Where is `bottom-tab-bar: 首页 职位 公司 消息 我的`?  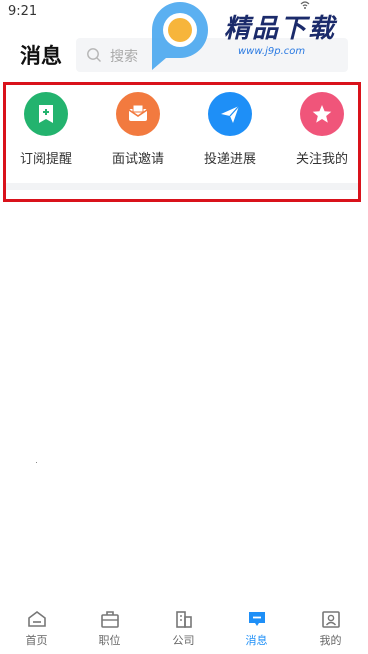
bottom-tab-bar: 首页 职位 公司 消息 我的 is located at coordinates (184, 627).